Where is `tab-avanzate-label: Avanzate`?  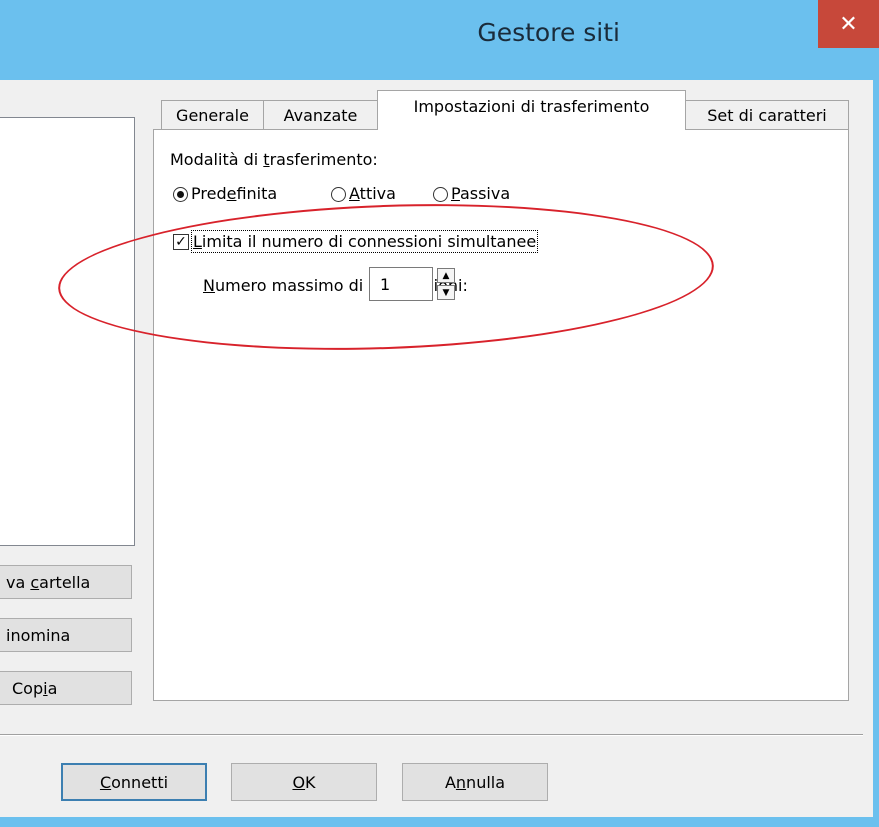 tab-avanzate-label: Avanzate is located at coordinates (320, 115).